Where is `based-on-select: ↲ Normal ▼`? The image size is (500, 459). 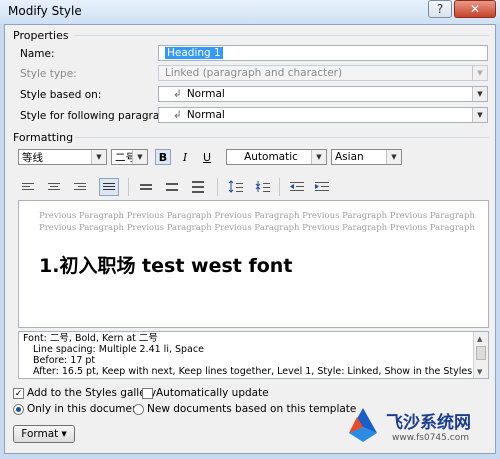
based-on-select: ↲ Normal ▼ is located at coordinates (323, 94).